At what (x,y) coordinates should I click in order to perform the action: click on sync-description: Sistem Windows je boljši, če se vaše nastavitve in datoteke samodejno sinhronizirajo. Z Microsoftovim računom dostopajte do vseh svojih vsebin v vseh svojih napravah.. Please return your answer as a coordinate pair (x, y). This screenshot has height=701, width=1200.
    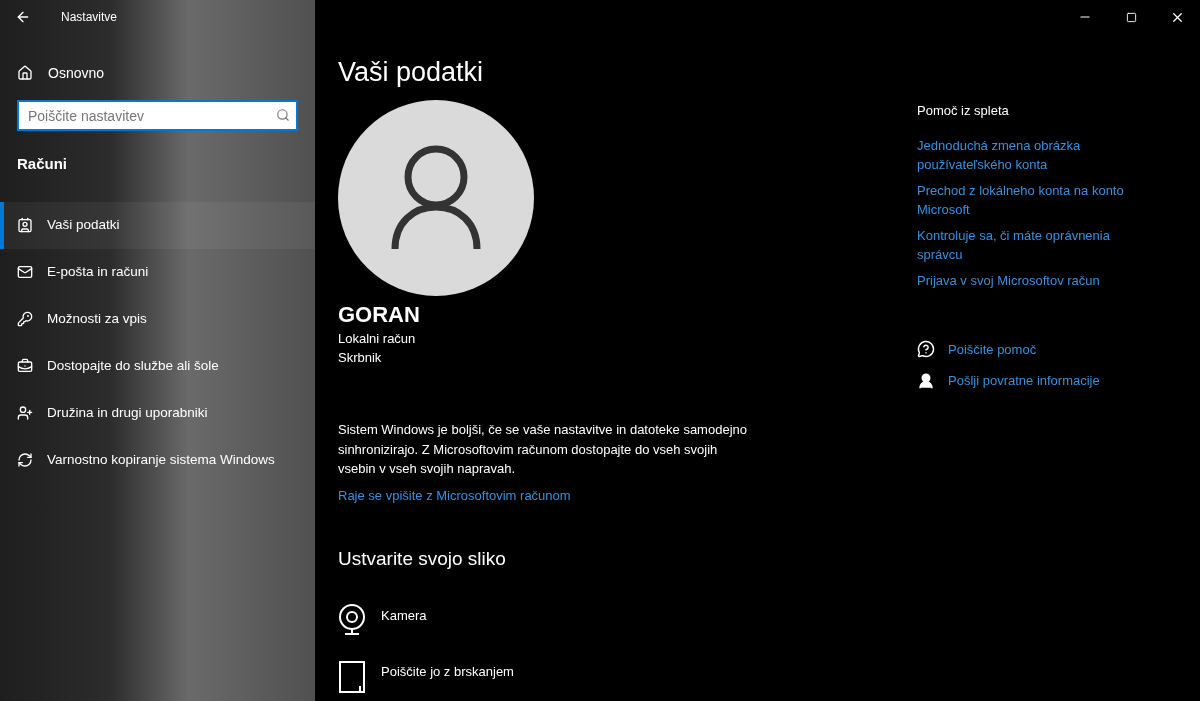
    Looking at the image, I should click on (543, 449).